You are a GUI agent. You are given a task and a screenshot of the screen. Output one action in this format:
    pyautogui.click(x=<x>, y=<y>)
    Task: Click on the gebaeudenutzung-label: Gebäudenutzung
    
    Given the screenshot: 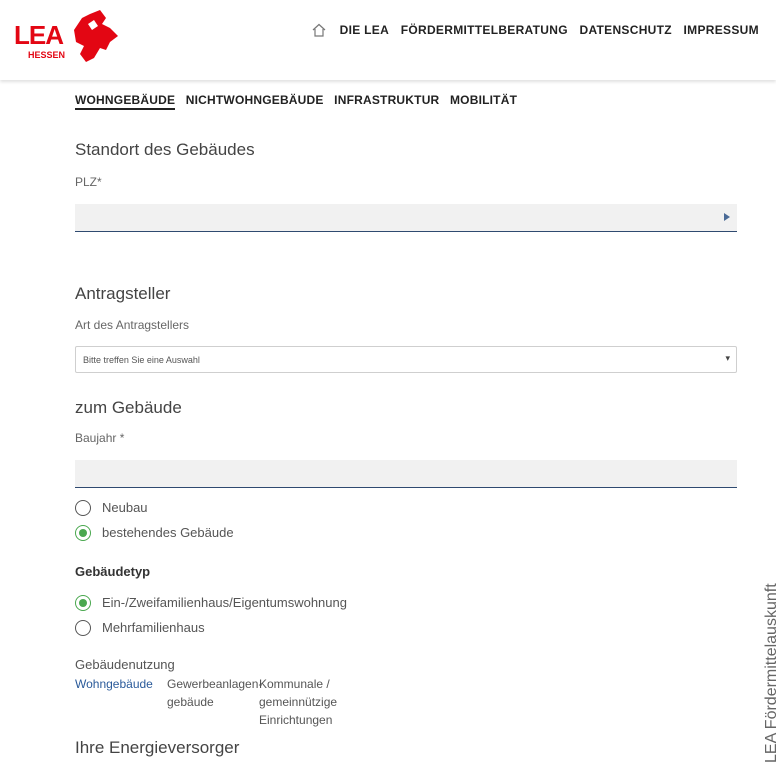 What is the action you would take?
    pyautogui.click(x=125, y=664)
    